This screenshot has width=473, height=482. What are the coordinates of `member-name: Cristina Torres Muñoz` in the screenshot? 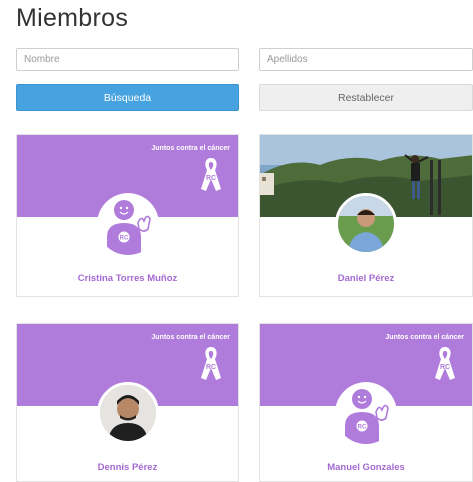 It's located at (127, 278).